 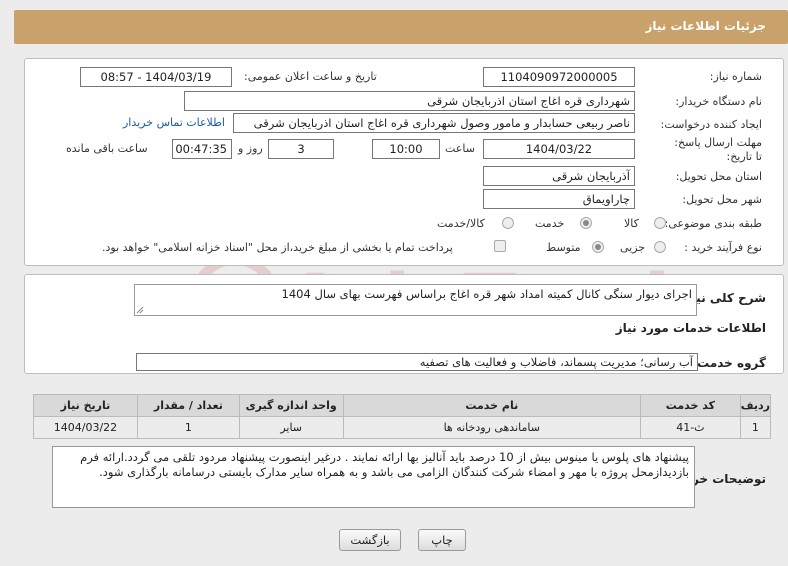 I want to click on category-label: طبقه بندی موضوعی:, so click(x=713, y=223).